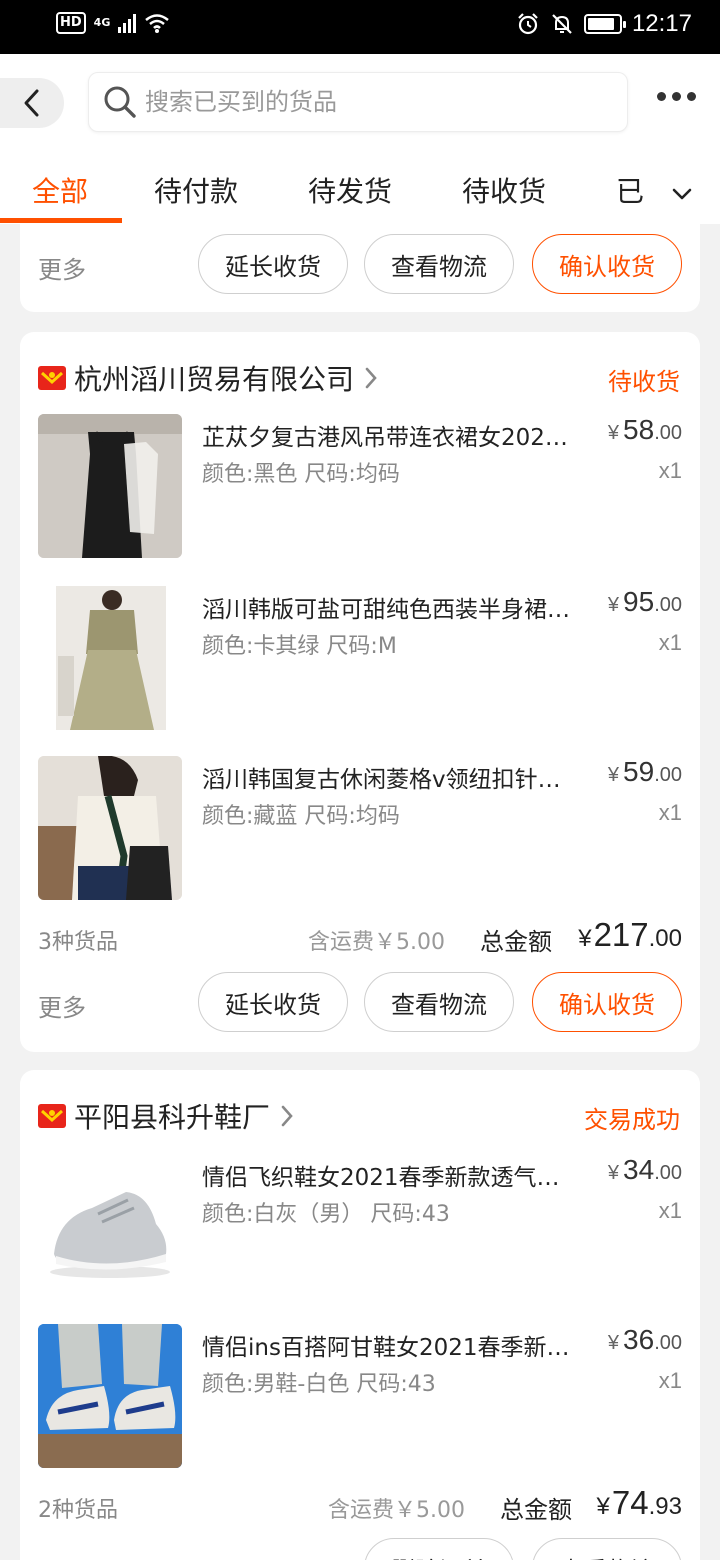 Image resolution: width=720 pixels, height=1560 pixels. Describe the element at coordinates (127, 23) in the screenshot. I see `signal-icon` at that location.